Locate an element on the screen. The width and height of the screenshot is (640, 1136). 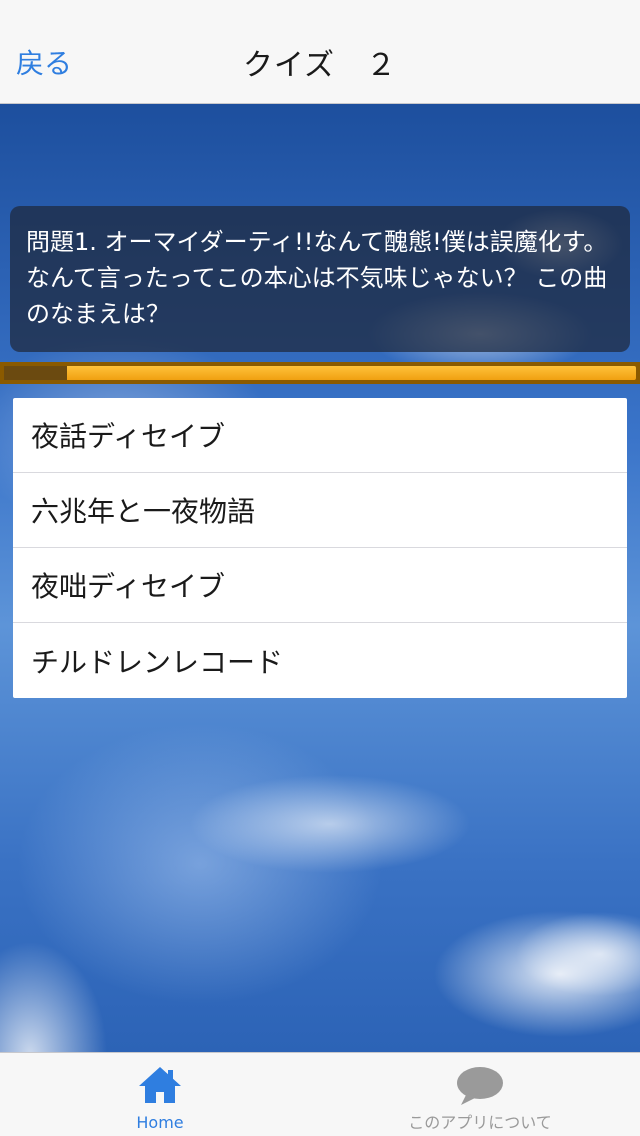
answer-option-1: 夜話ディセイブ is located at coordinates (320, 435).